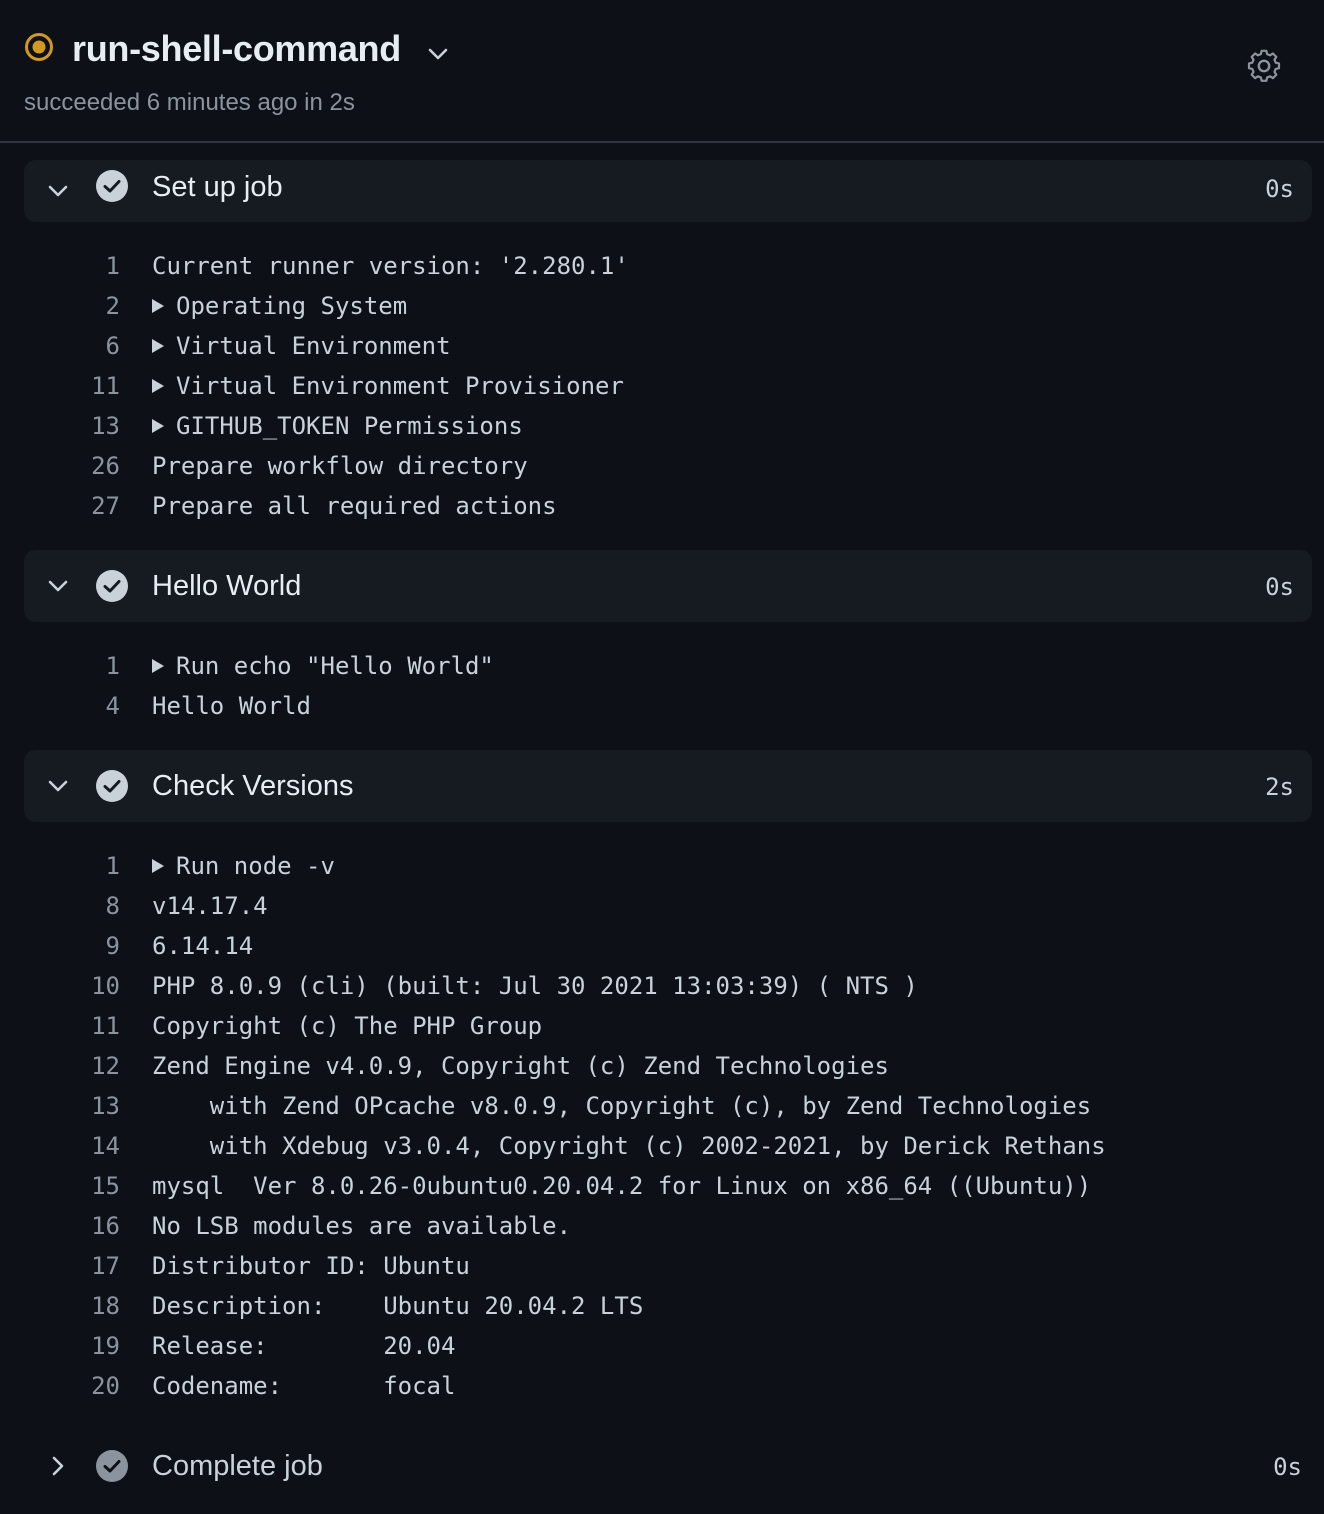 The image size is (1324, 1514). What do you see at coordinates (90, 1146) in the screenshot?
I see `line-number: 14` at bounding box center [90, 1146].